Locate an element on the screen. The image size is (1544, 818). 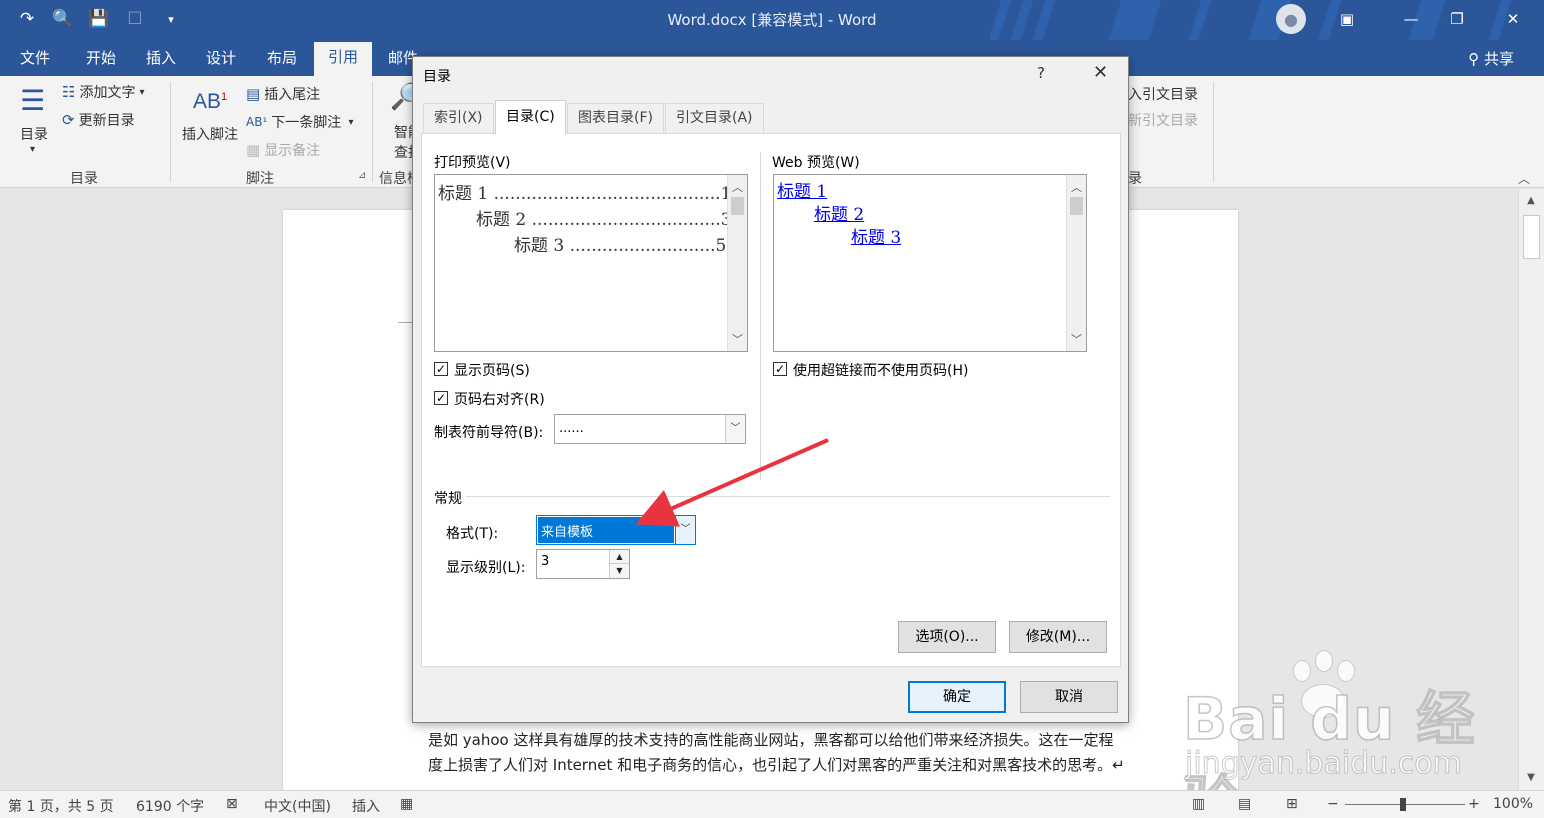
proofing-icon: ⊠ is located at coordinates (232, 804).